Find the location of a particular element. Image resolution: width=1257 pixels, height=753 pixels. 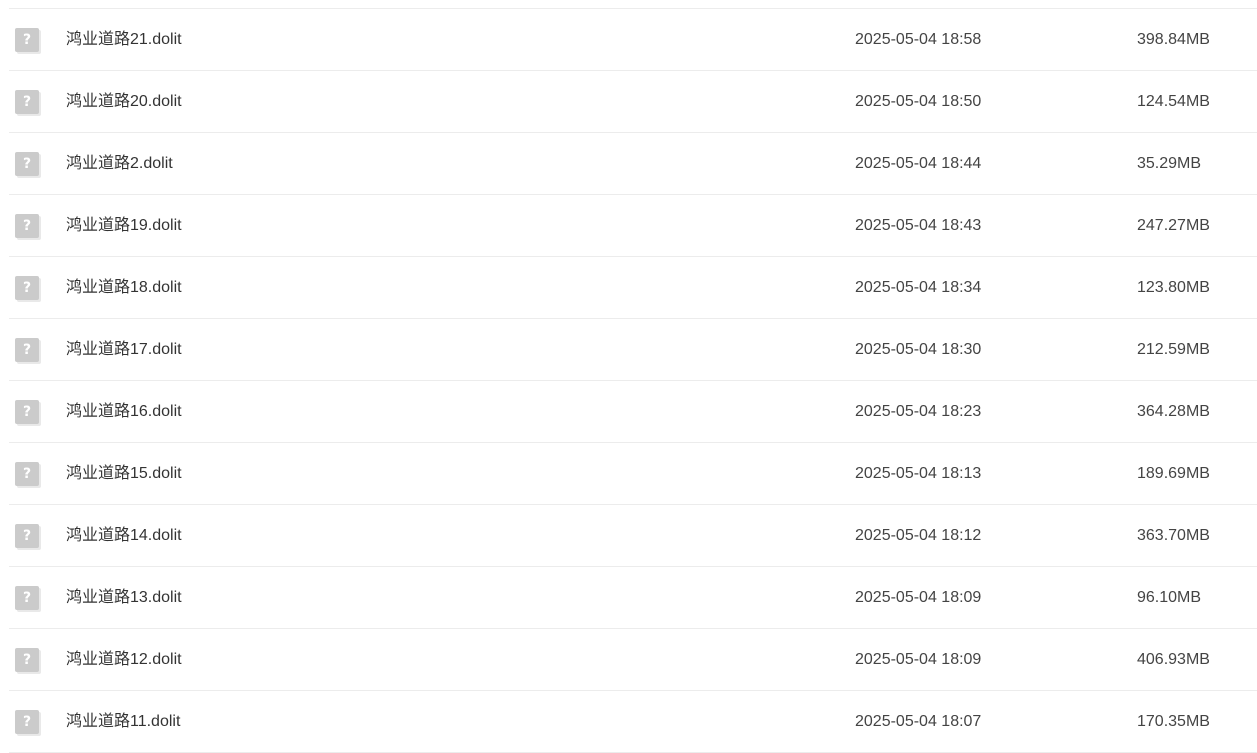

file-modified-date: 2025-05-04 18:12 is located at coordinates (918, 535).